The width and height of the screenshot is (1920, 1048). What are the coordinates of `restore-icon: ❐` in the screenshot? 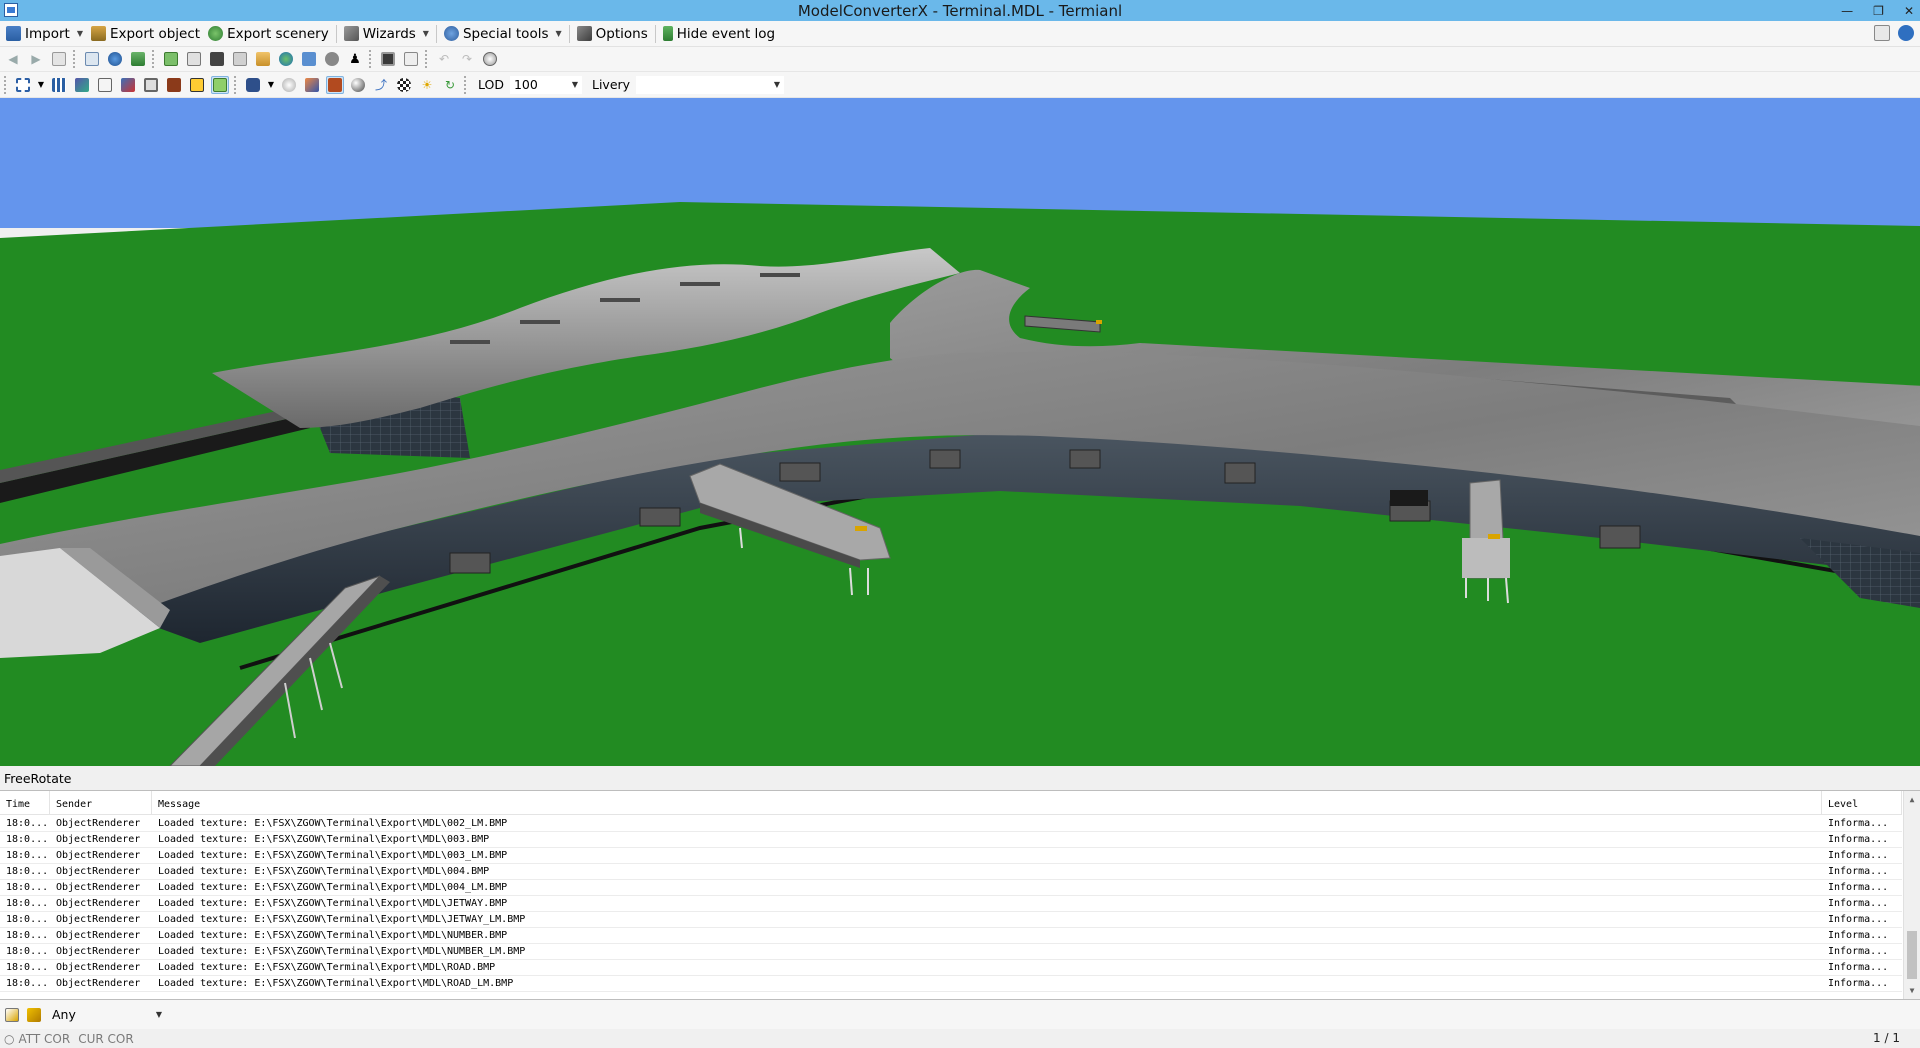 It's located at (1878, 11).